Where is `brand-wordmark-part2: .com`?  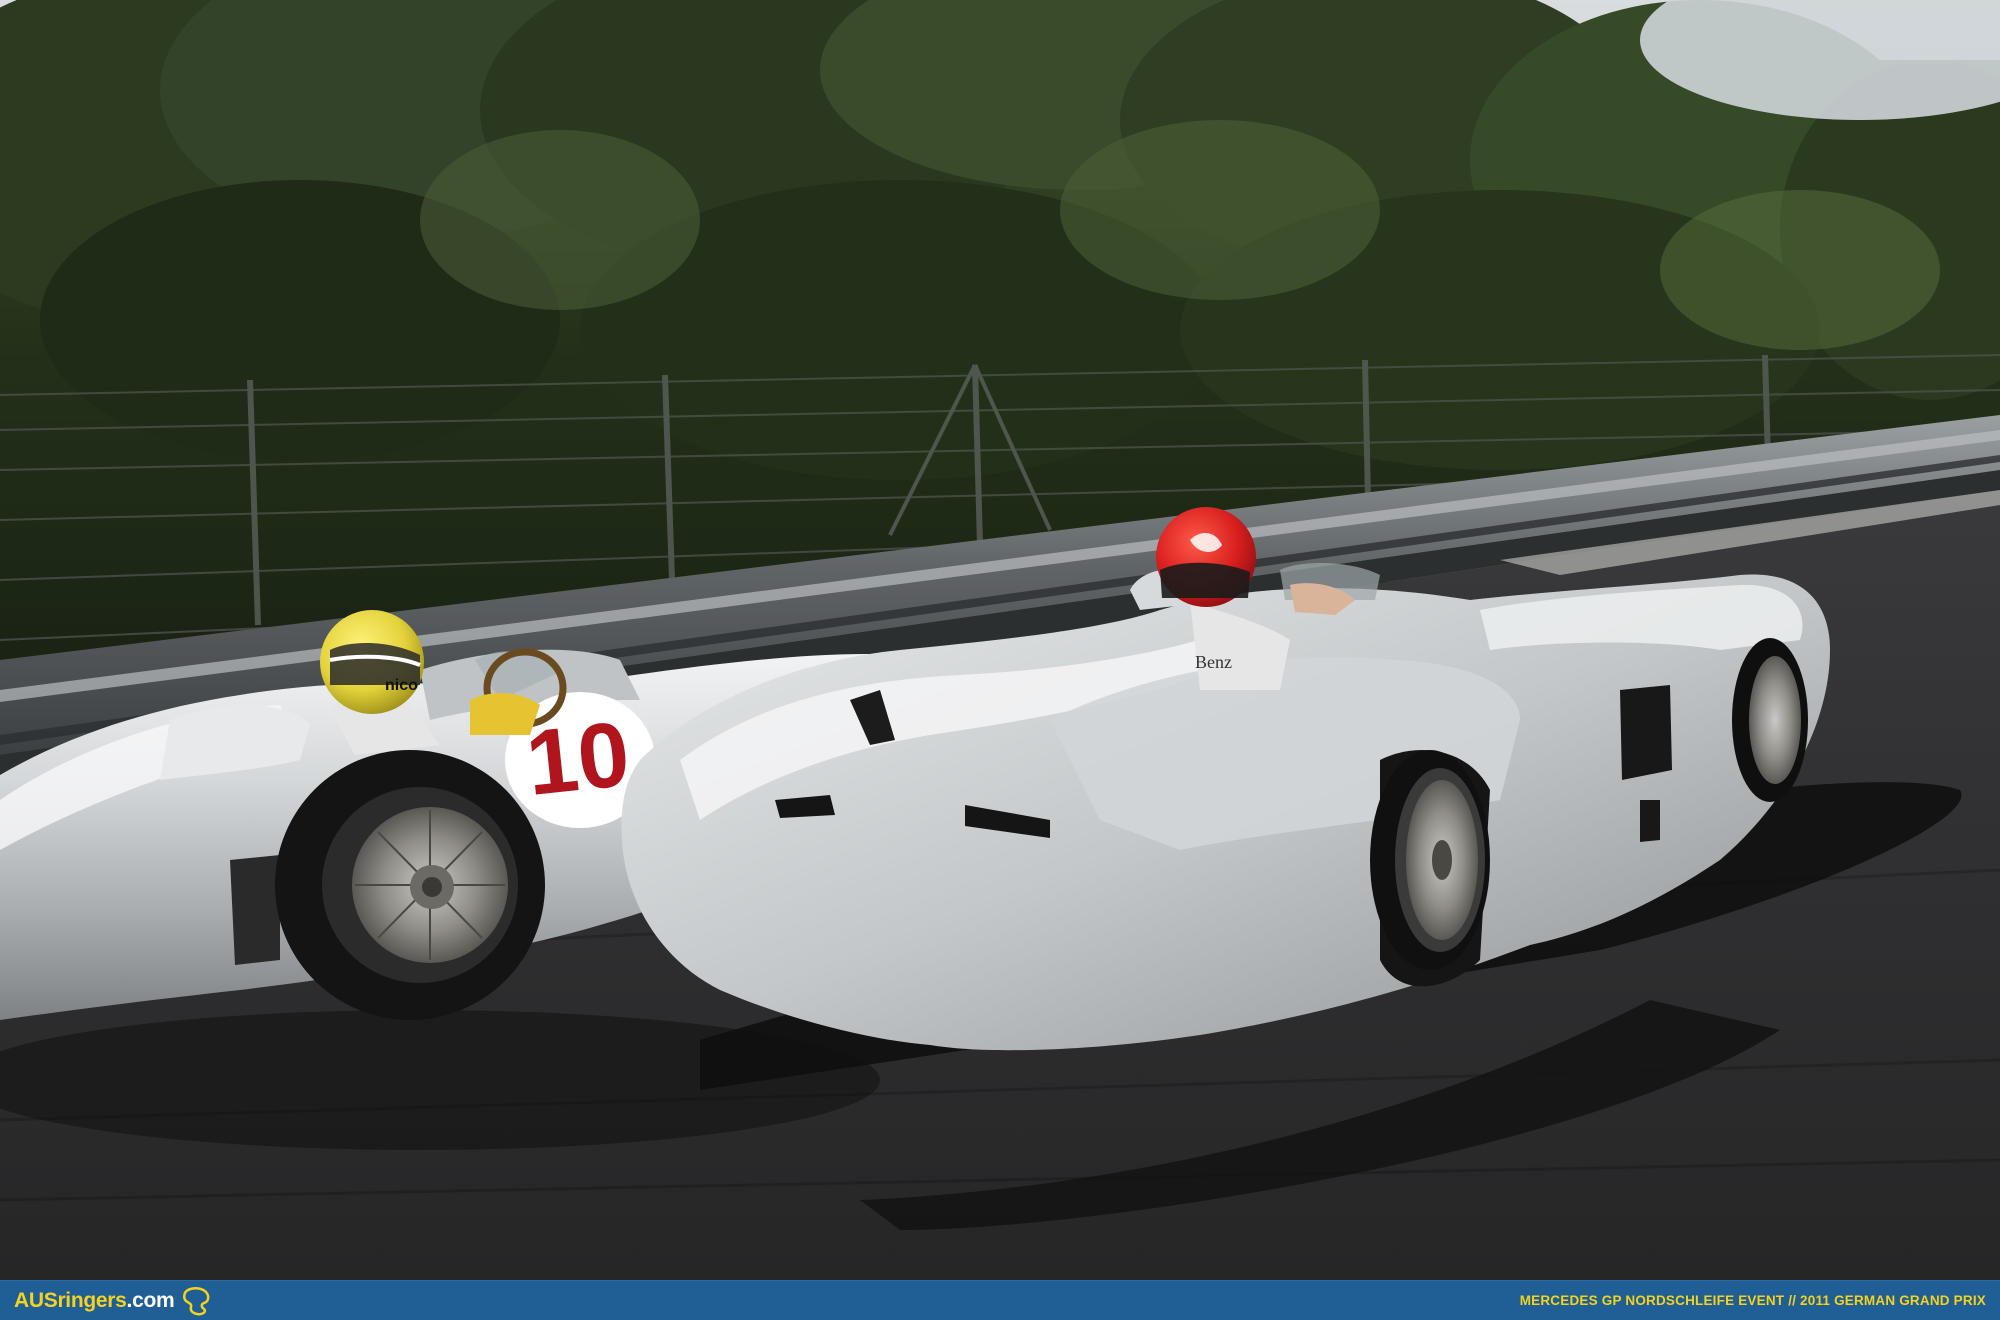 brand-wordmark-part2: .com is located at coordinates (150, 1300).